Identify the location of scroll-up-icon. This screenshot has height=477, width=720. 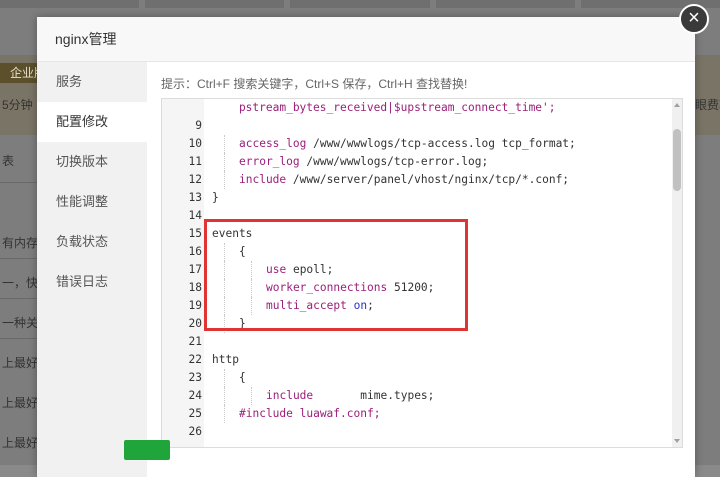
(677, 105).